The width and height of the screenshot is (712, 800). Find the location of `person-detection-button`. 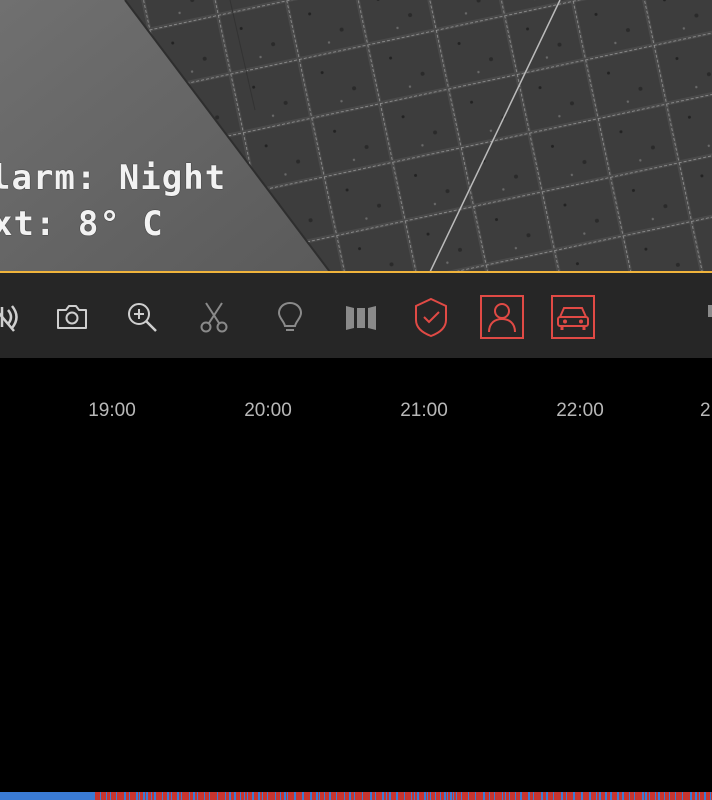

person-detection-button is located at coordinates (502, 317).